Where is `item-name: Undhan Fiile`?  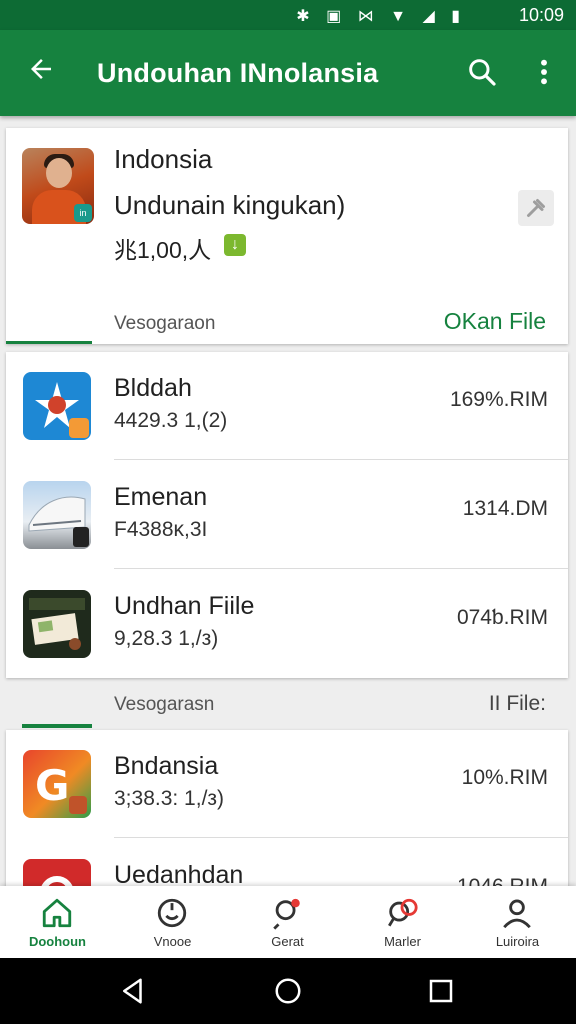
item-name: Undhan Fiile is located at coordinates (184, 606).